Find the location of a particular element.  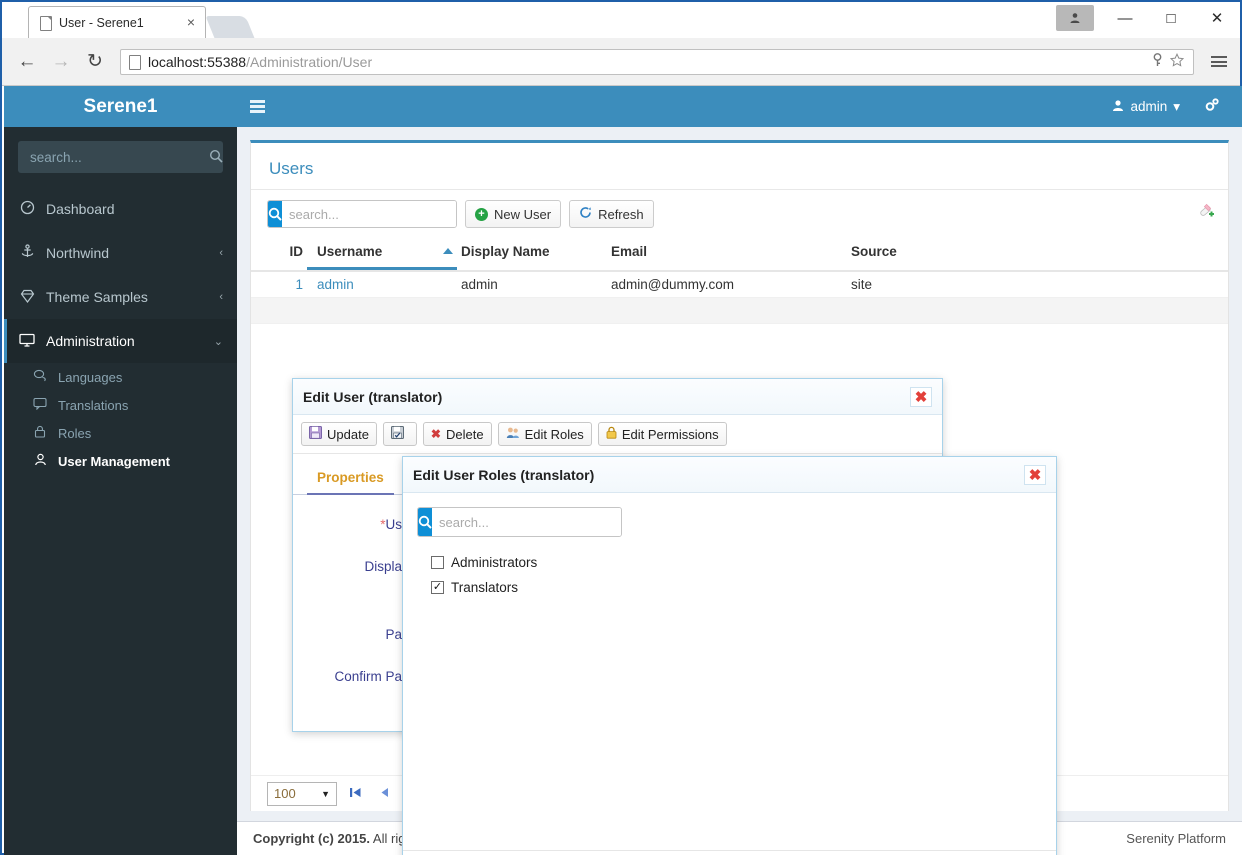

sidebar-item-label: Northwind is located at coordinates (78, 253).